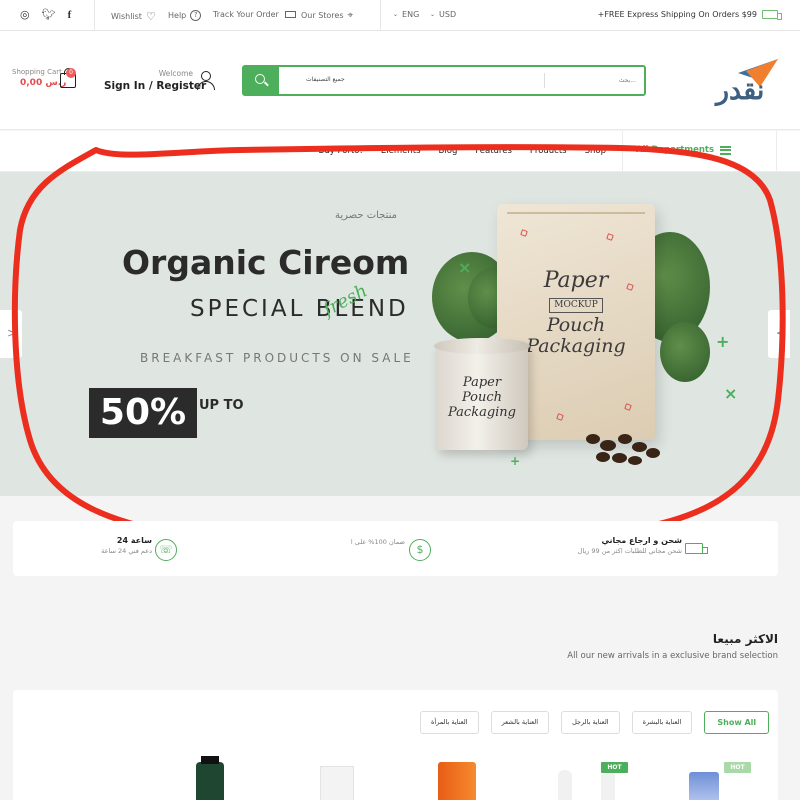 The image size is (800, 800). Describe the element at coordinates (337, 783) in the screenshot. I see `product-image-white-box` at that location.